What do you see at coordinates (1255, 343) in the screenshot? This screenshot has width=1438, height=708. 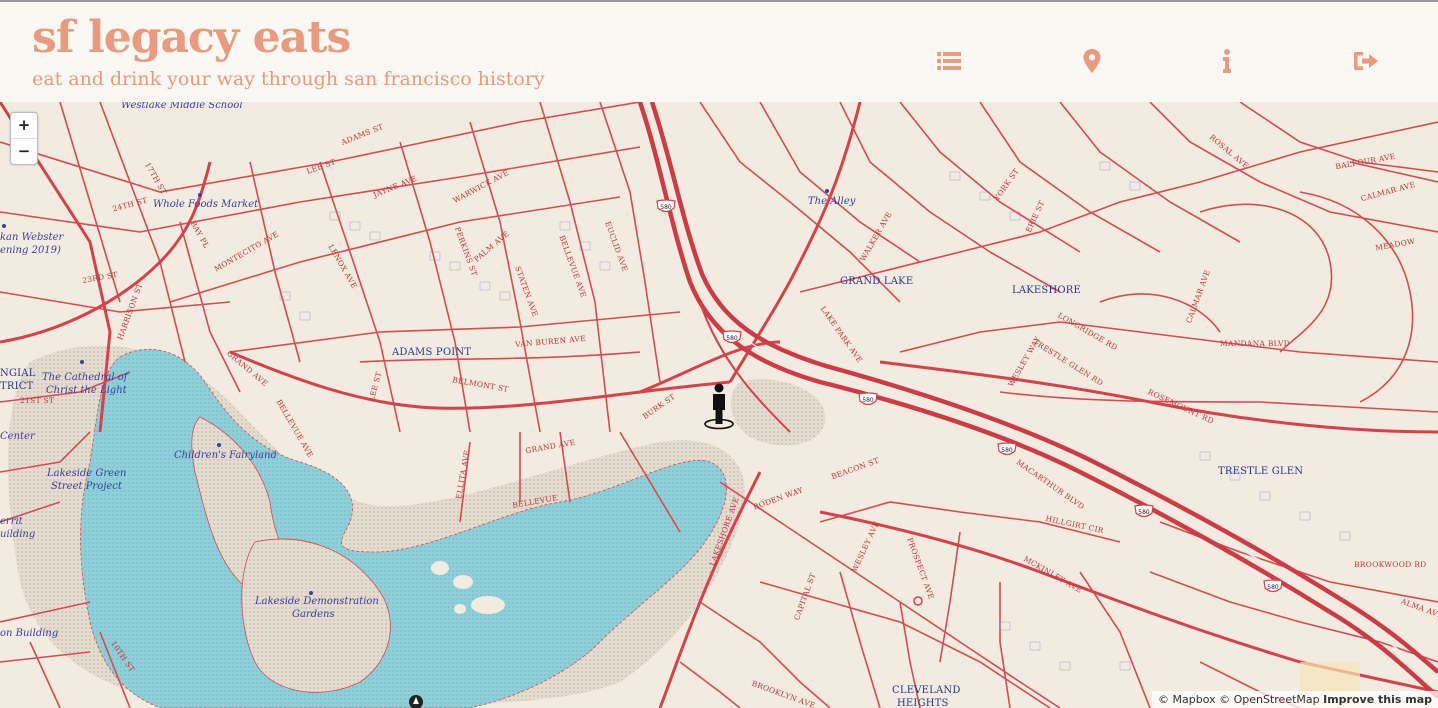 I see `street-label: MANDANA BLVD` at bounding box center [1255, 343].